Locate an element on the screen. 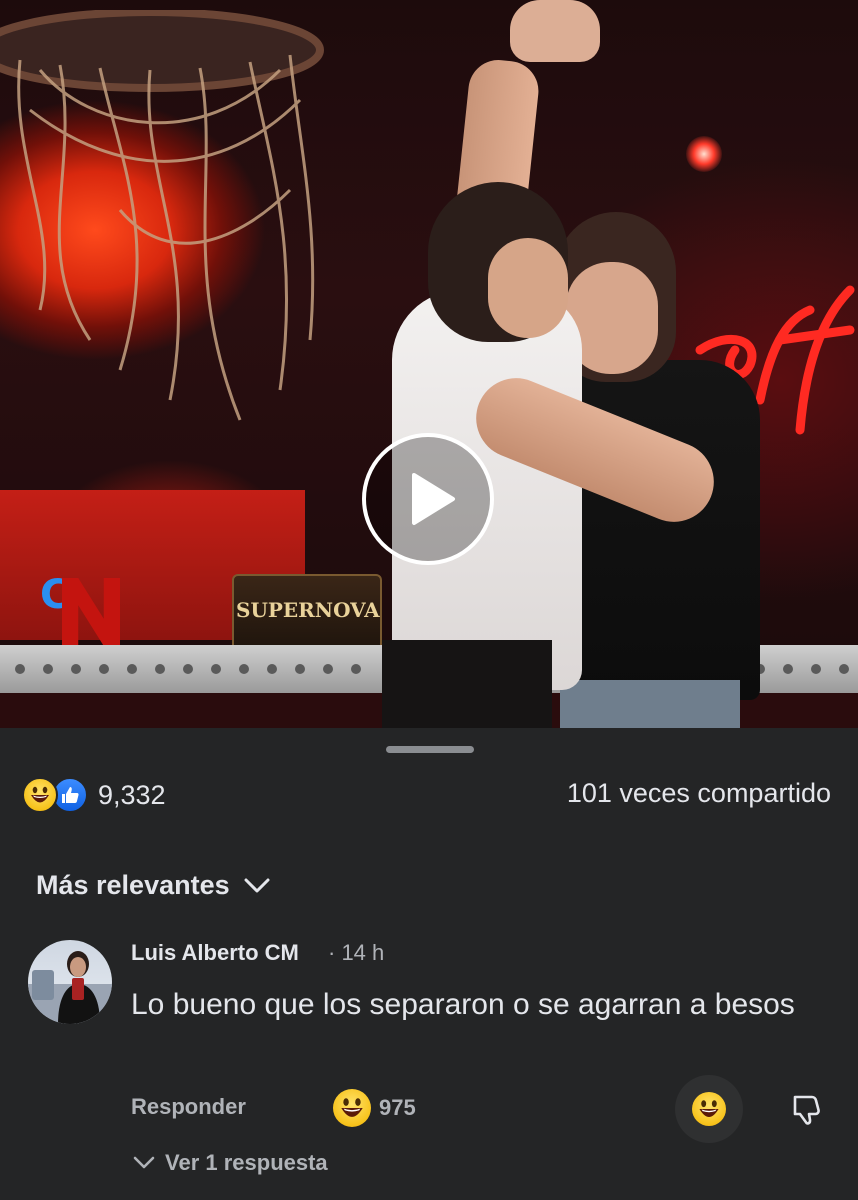 This screenshot has height=1200, width=858. comment-author: Luis Alberto CM is located at coordinates (215, 953).